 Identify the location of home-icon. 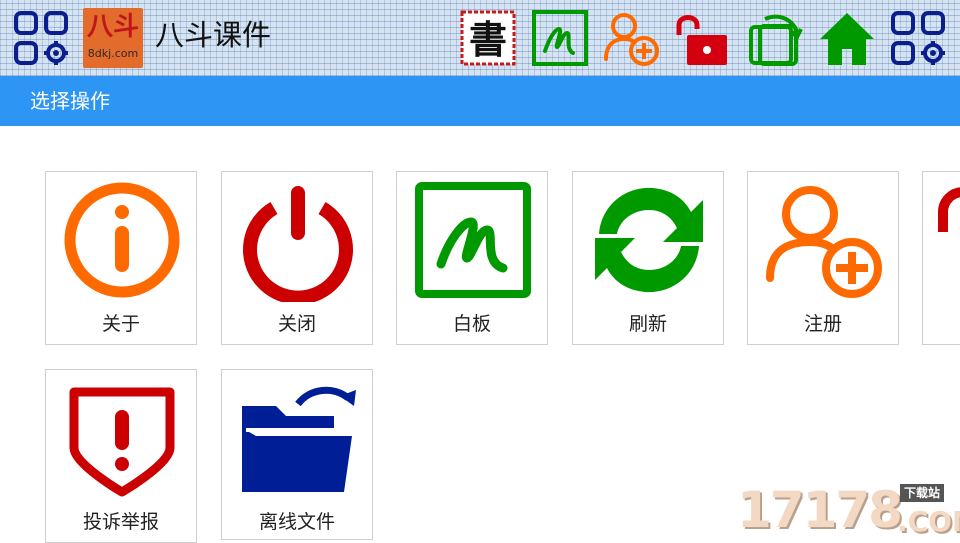
(847, 38).